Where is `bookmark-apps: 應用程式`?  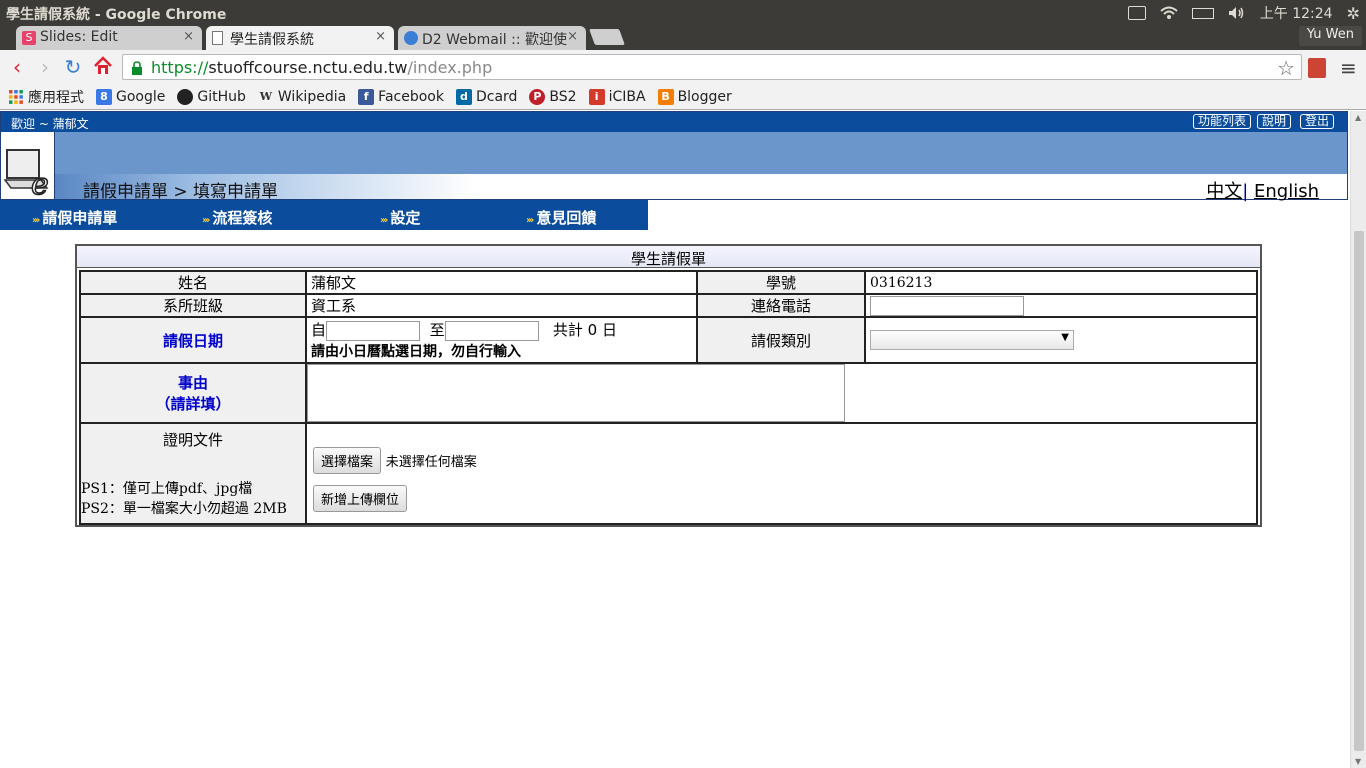
bookmark-apps: 應用程式 is located at coordinates (46, 97).